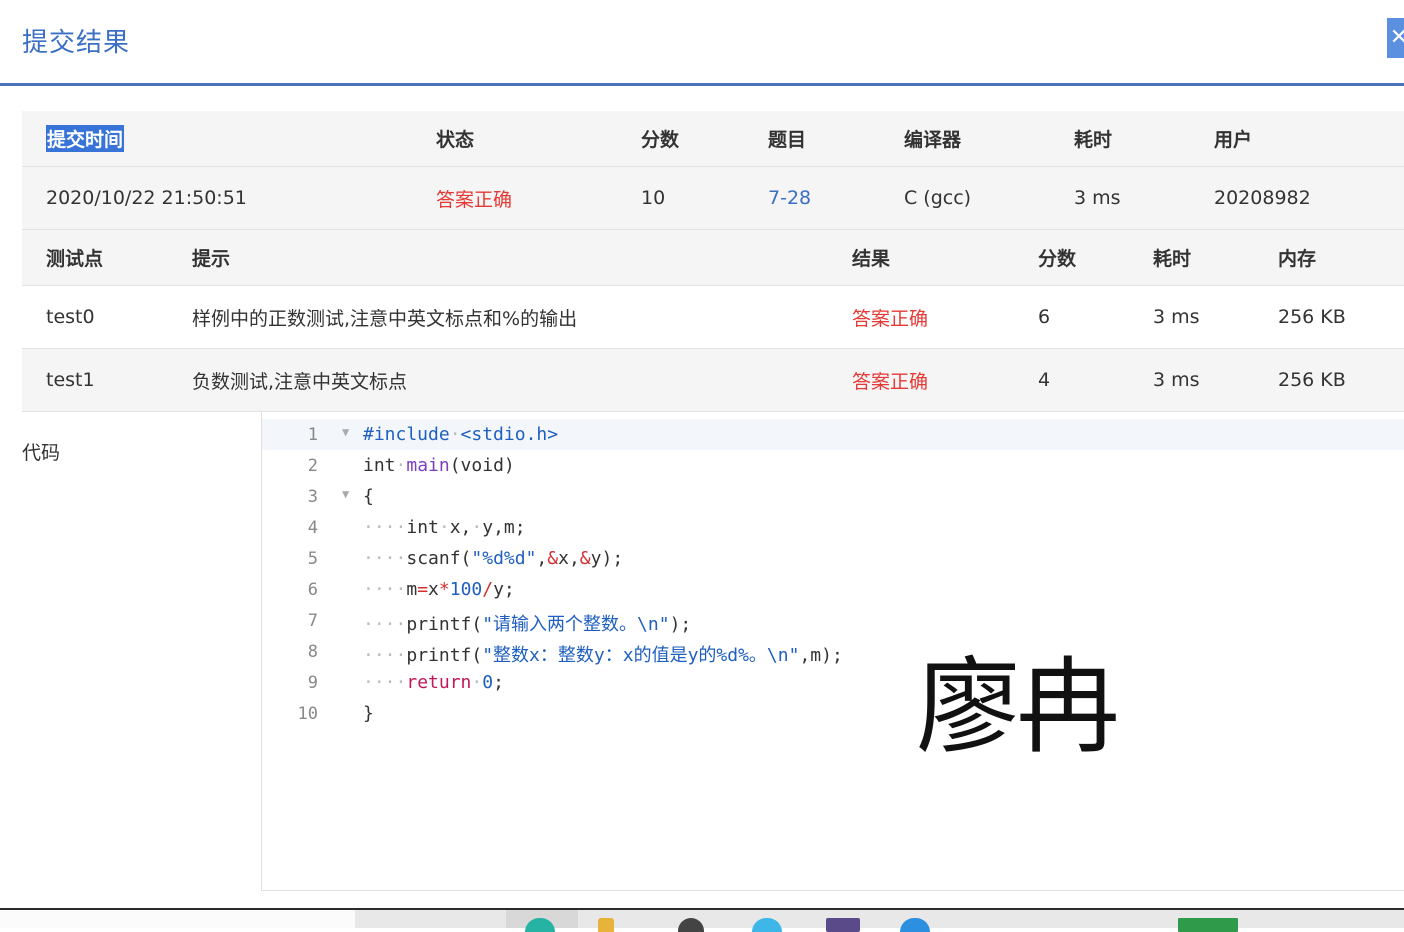  I want to click on problem-link: 7-28, so click(789, 198).